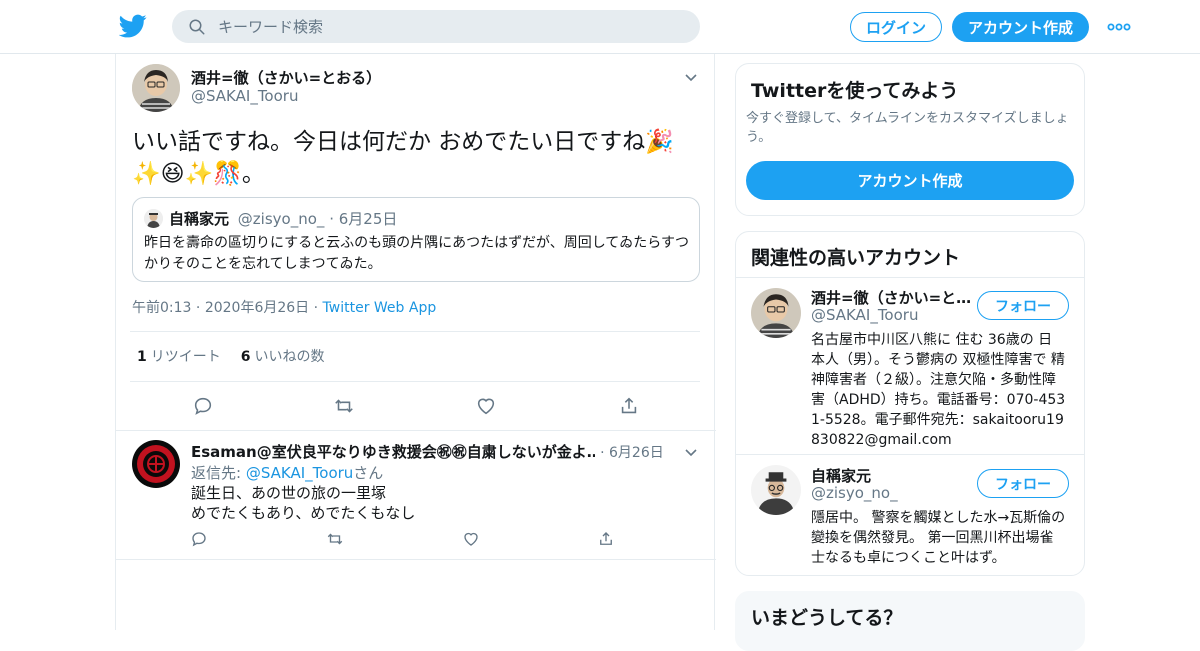 This screenshot has height=651, width=1200. Describe the element at coordinates (864, 315) in the screenshot. I see `related-account-handle: @SAKAI_Tooru` at that location.